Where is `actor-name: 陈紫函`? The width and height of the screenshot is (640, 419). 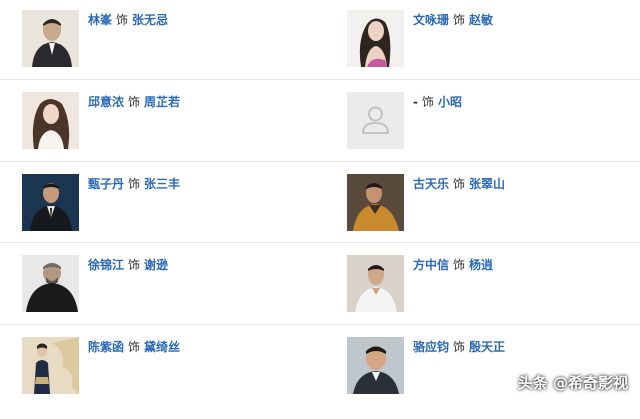
actor-name: 陈紫函 is located at coordinates (106, 347).